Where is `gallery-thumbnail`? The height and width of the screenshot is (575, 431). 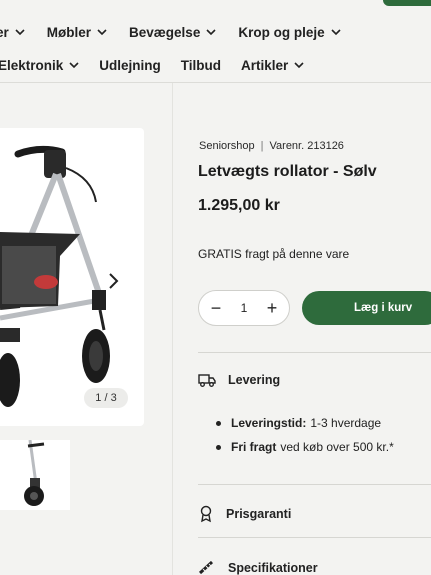 gallery-thumbnail is located at coordinates (35, 475).